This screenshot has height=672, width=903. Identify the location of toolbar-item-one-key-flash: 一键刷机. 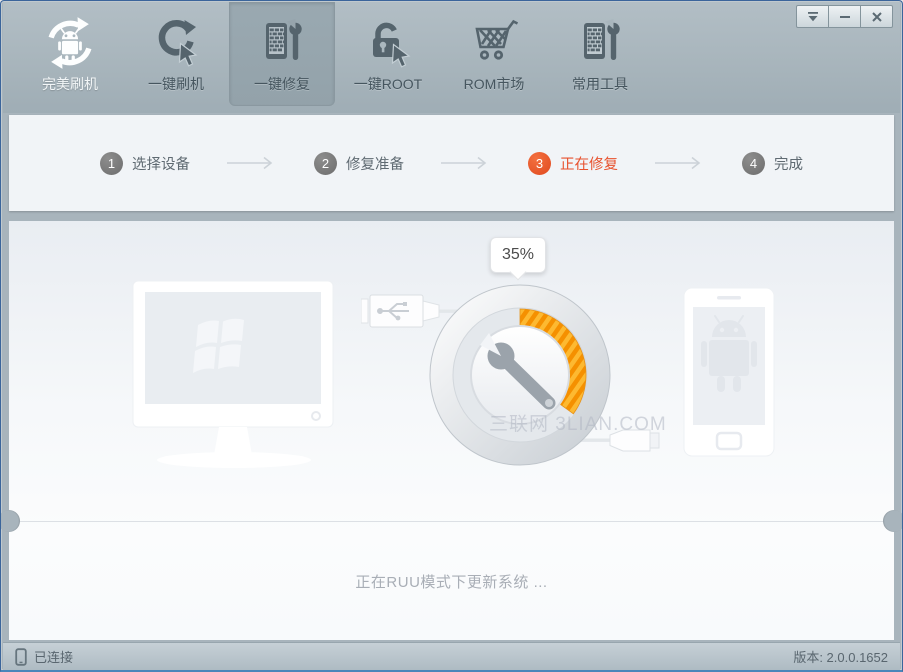
(176, 54).